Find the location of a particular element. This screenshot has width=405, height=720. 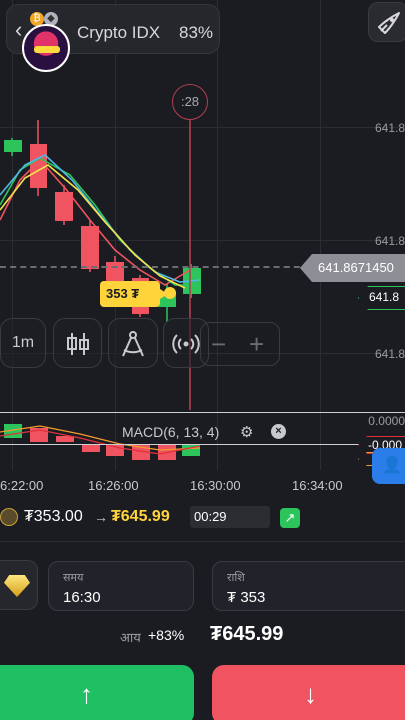

current-price-tag: 641.8671450 is located at coordinates (352, 268).